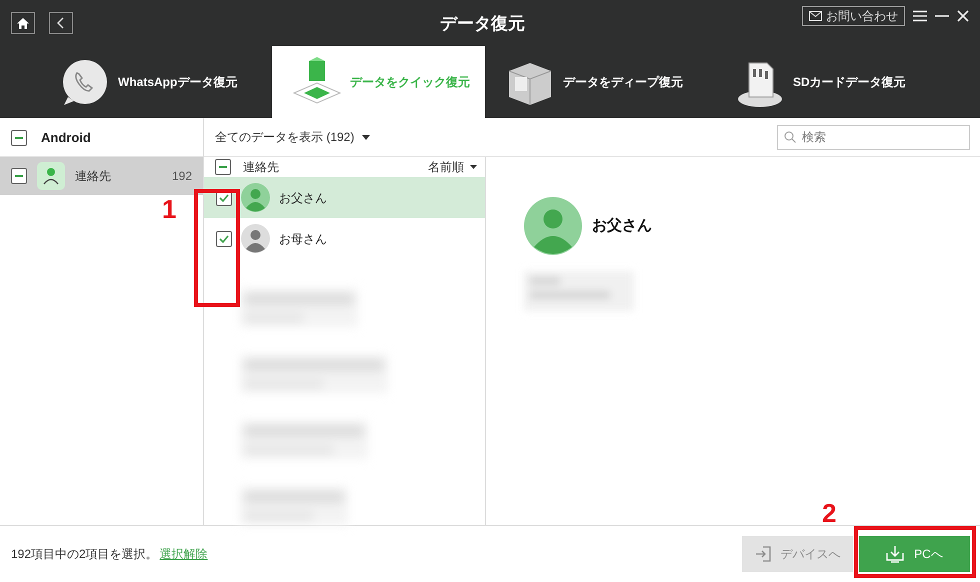 The width and height of the screenshot is (980, 582). I want to click on tab: データをディープ復元, so click(600, 82).